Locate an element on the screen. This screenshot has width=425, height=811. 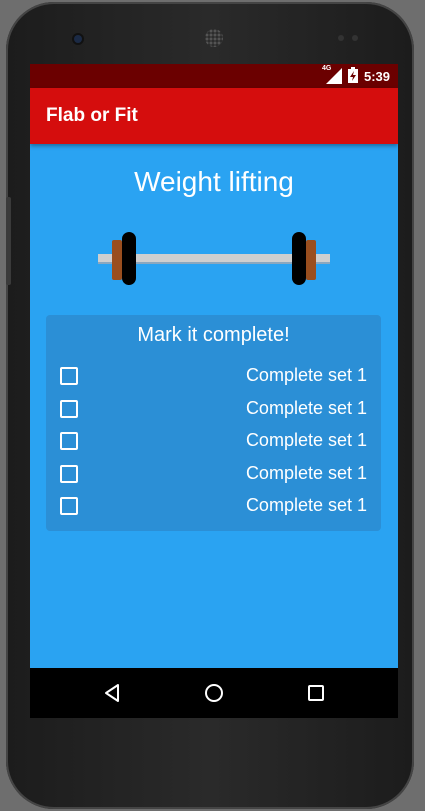
volume-button is located at coordinates (8, 241).